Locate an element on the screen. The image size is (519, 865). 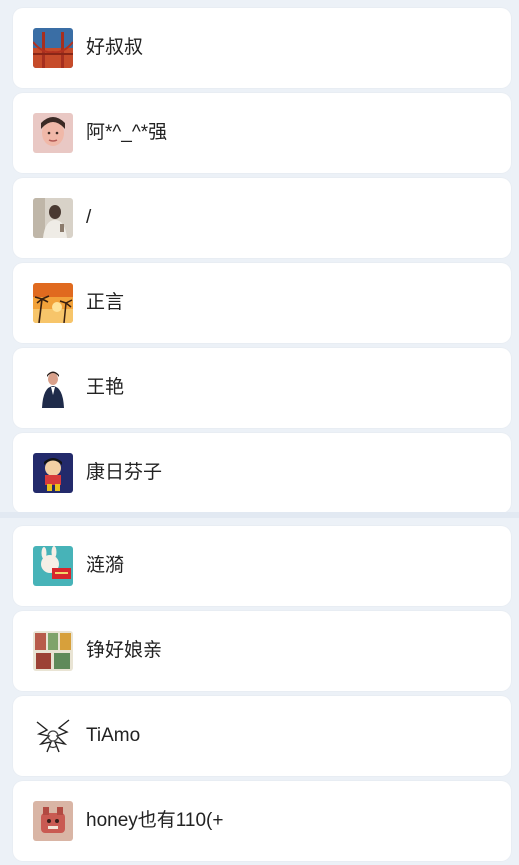
contact-card-haoshushu: 好叔叔 is located at coordinates (262, 48).